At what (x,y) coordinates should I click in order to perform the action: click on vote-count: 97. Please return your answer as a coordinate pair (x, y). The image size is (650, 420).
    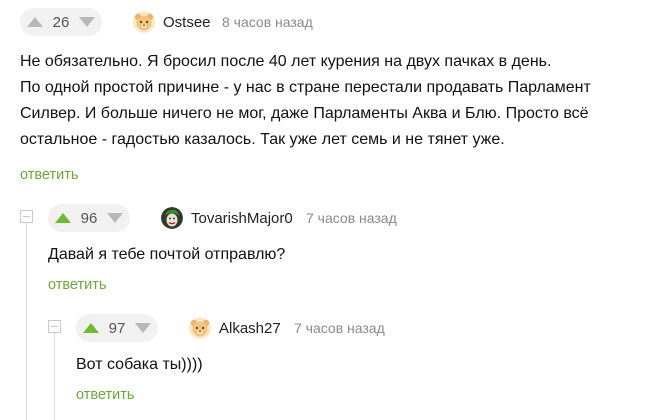
    Looking at the image, I should click on (117, 328).